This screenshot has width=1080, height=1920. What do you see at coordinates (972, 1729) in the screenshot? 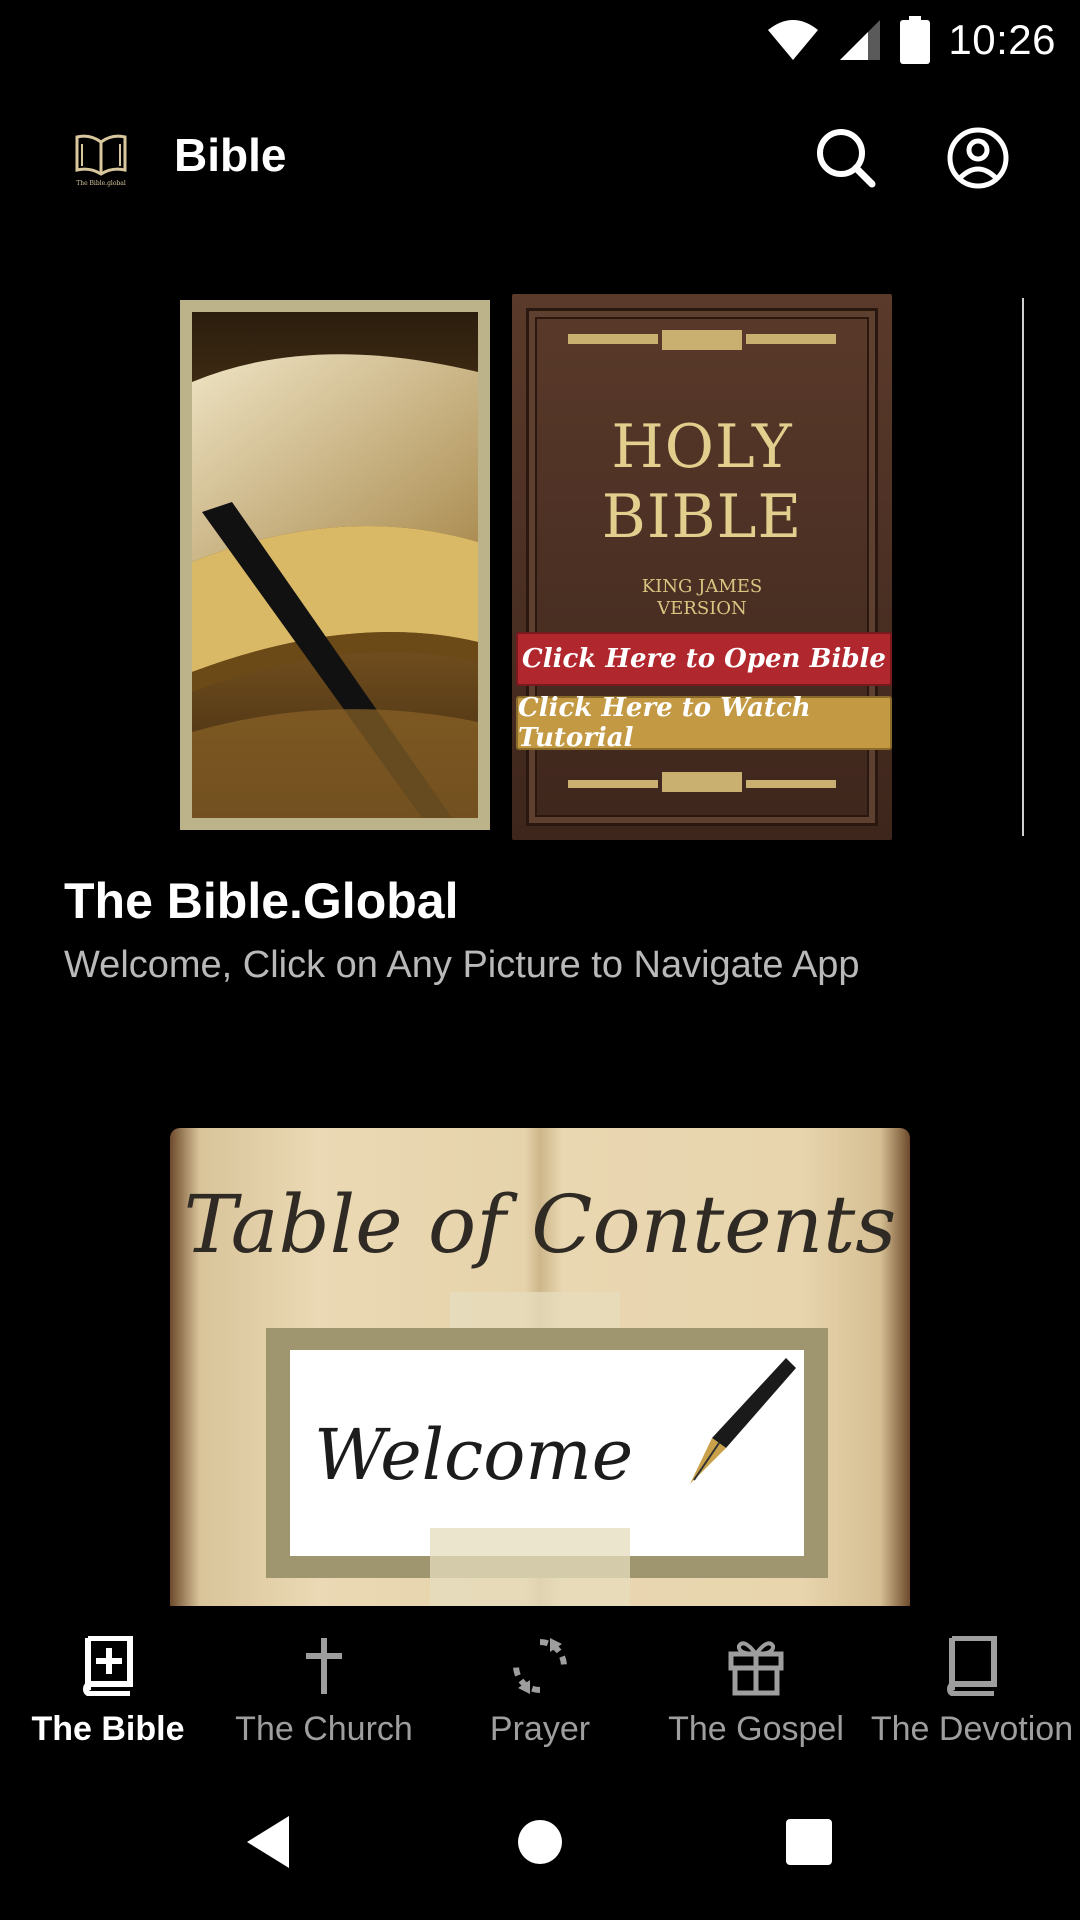
I see `nav-label: The Devotion` at bounding box center [972, 1729].